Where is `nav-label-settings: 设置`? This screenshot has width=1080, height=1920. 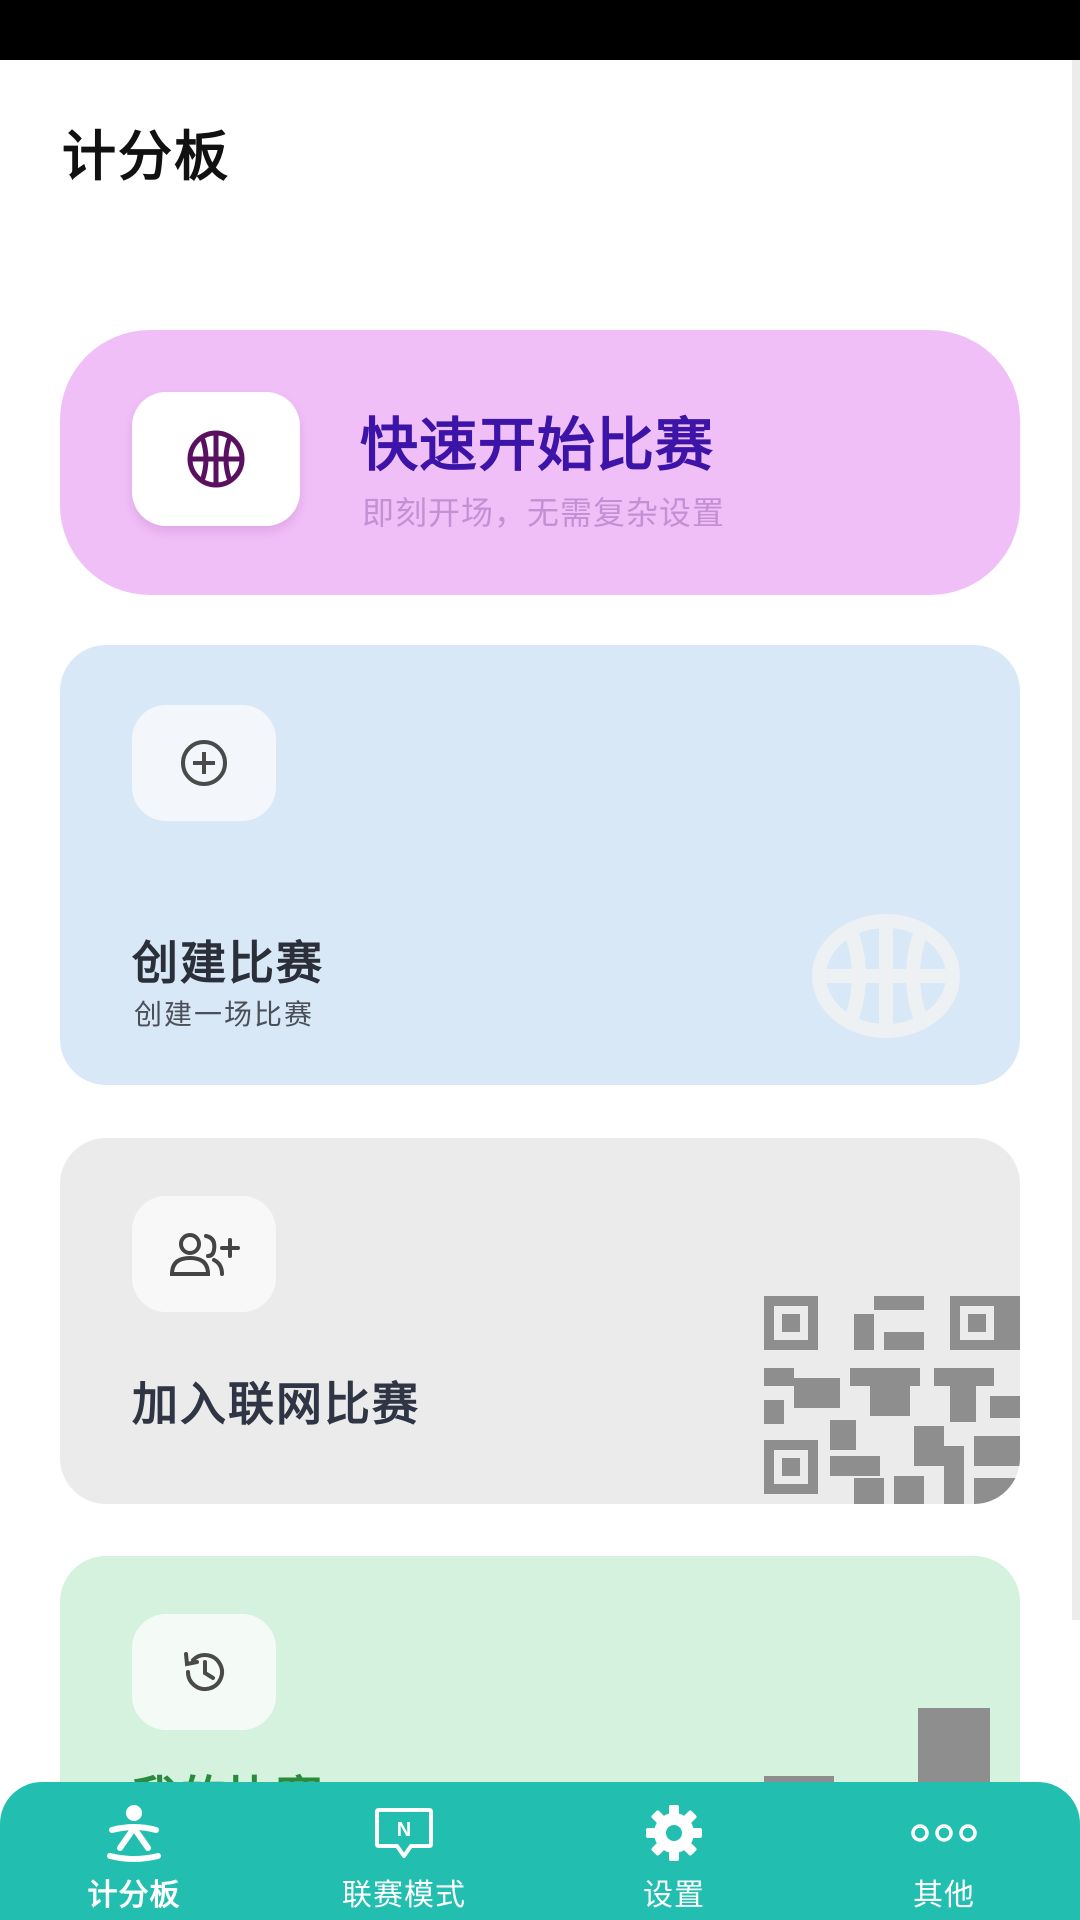
nav-label-settings: 设置 is located at coordinates (674, 1895).